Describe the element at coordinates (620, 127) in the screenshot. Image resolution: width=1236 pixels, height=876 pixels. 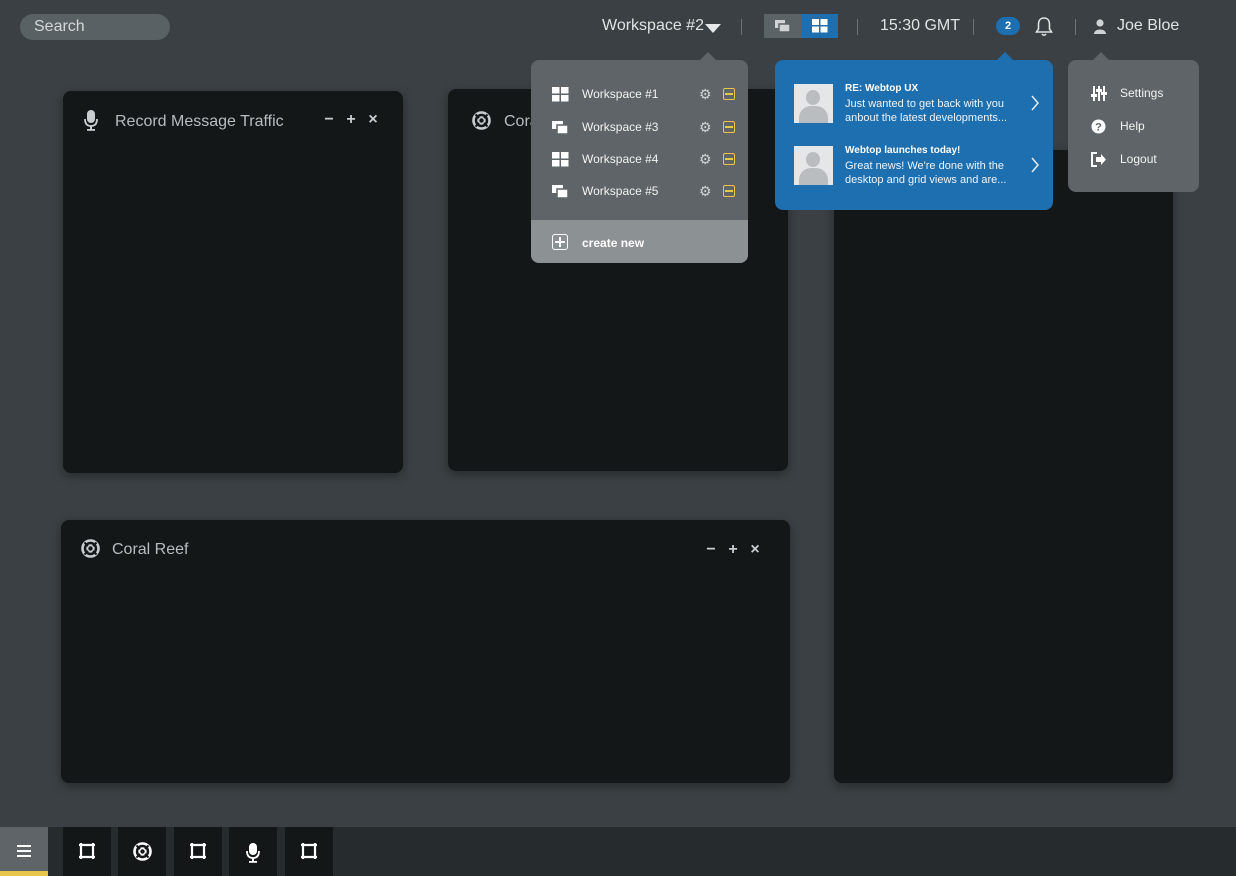
I see `workspace-label: Workspace #3` at that location.